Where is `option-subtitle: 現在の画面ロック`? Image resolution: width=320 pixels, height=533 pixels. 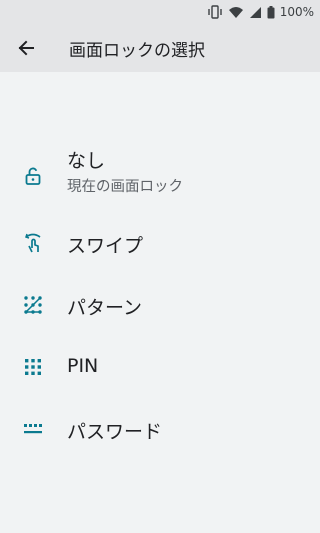 option-subtitle: 現在の画面ロック is located at coordinates (125, 187).